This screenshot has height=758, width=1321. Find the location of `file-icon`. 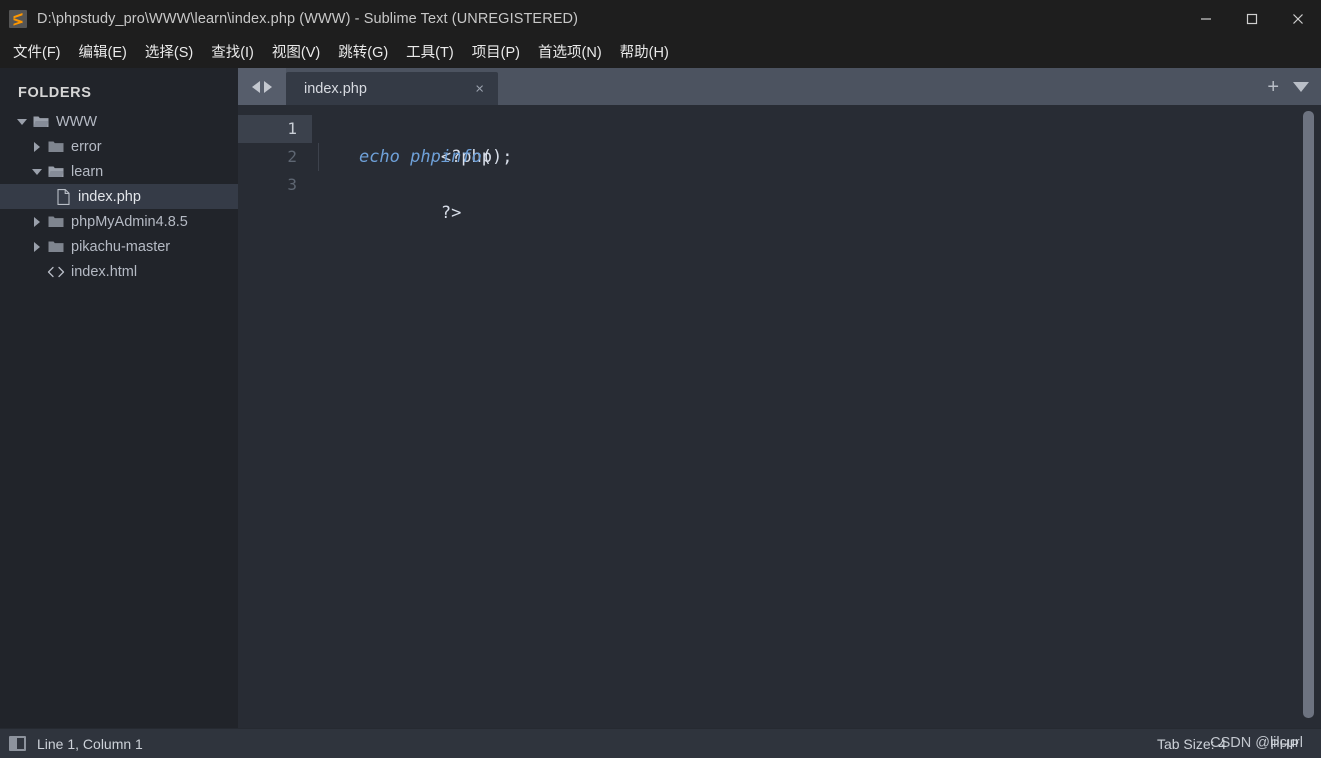

file-icon is located at coordinates (63, 196).